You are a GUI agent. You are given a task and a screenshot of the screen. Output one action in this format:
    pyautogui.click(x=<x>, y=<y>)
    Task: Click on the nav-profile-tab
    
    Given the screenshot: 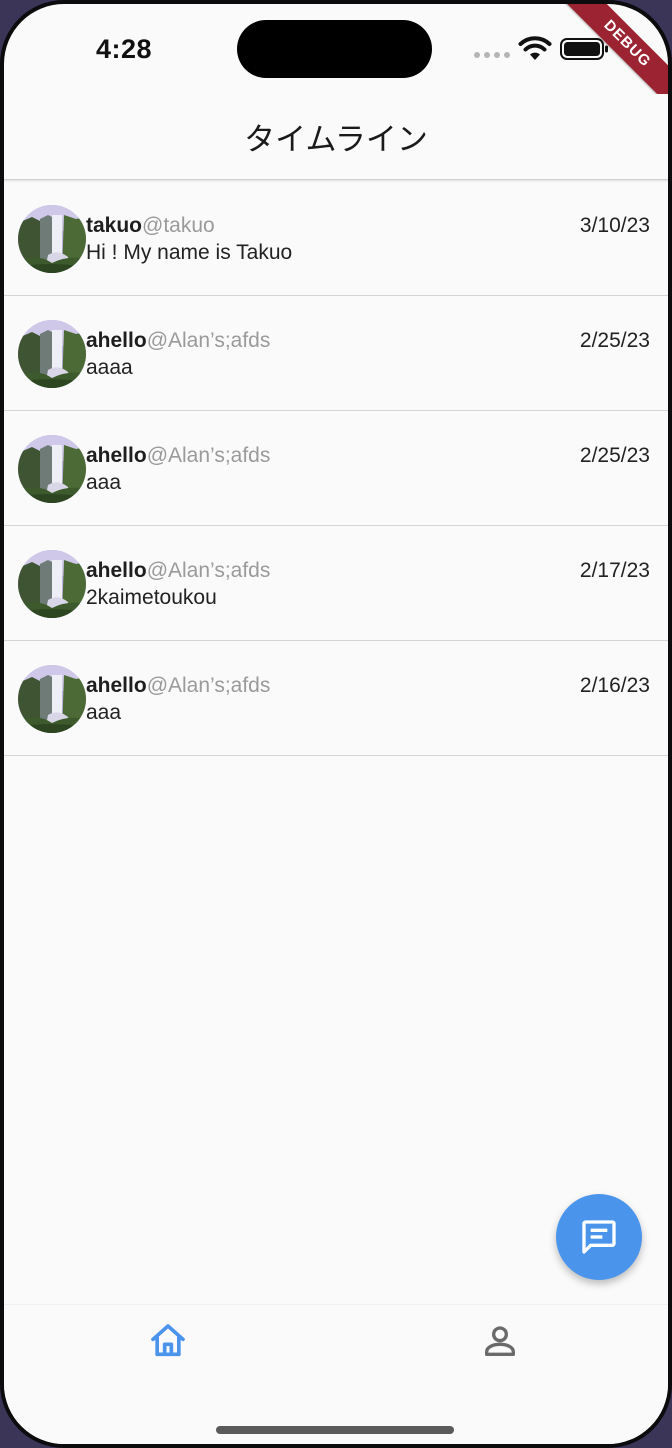 What is the action you would take?
    pyautogui.click(x=500, y=1341)
    